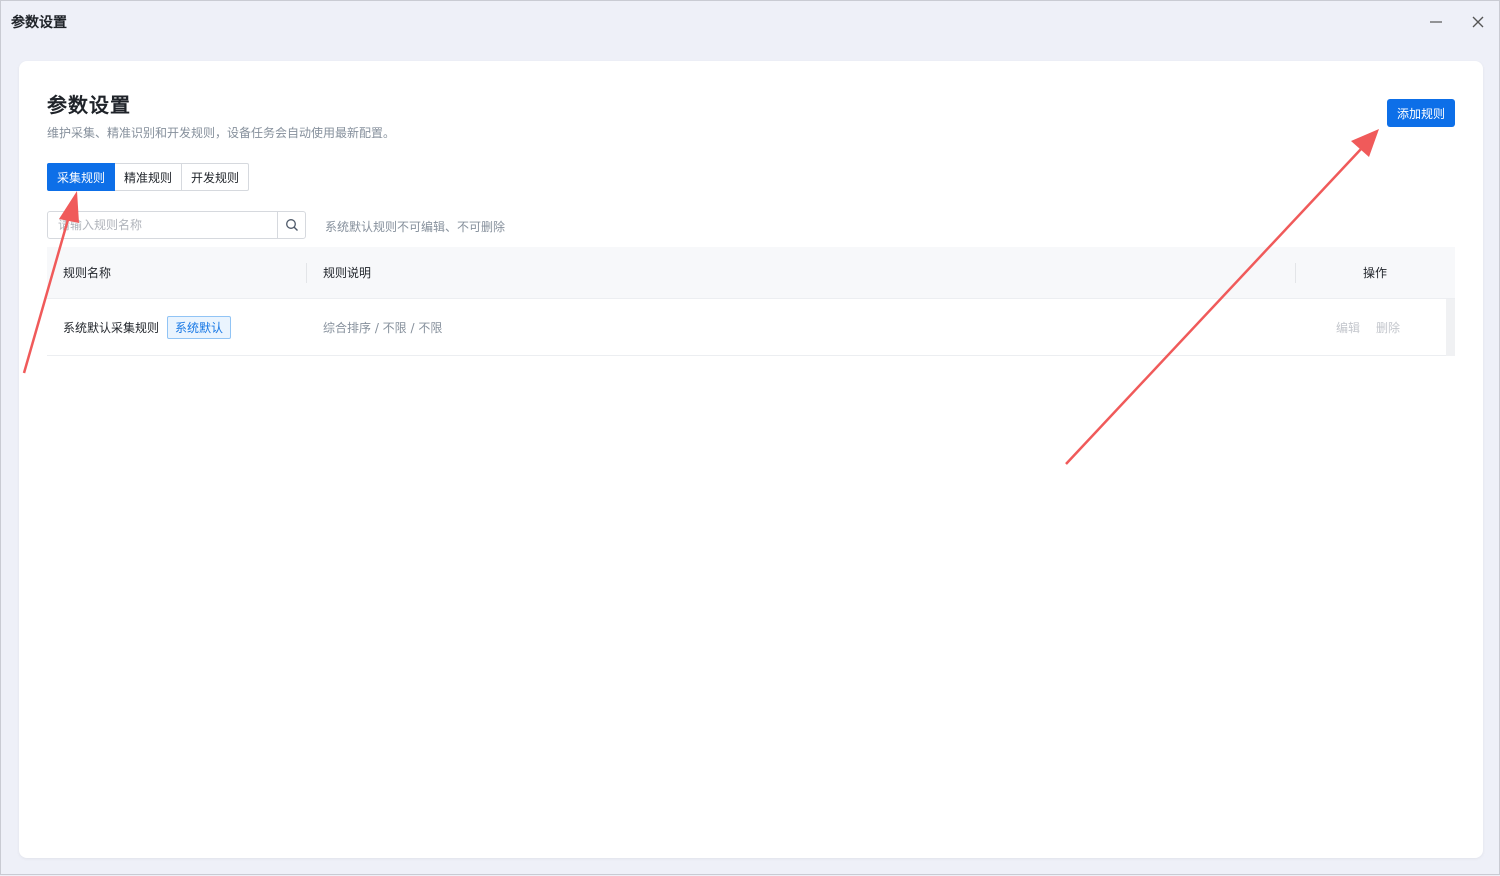 The image size is (1500, 876). I want to click on minimize-button, so click(1436, 22).